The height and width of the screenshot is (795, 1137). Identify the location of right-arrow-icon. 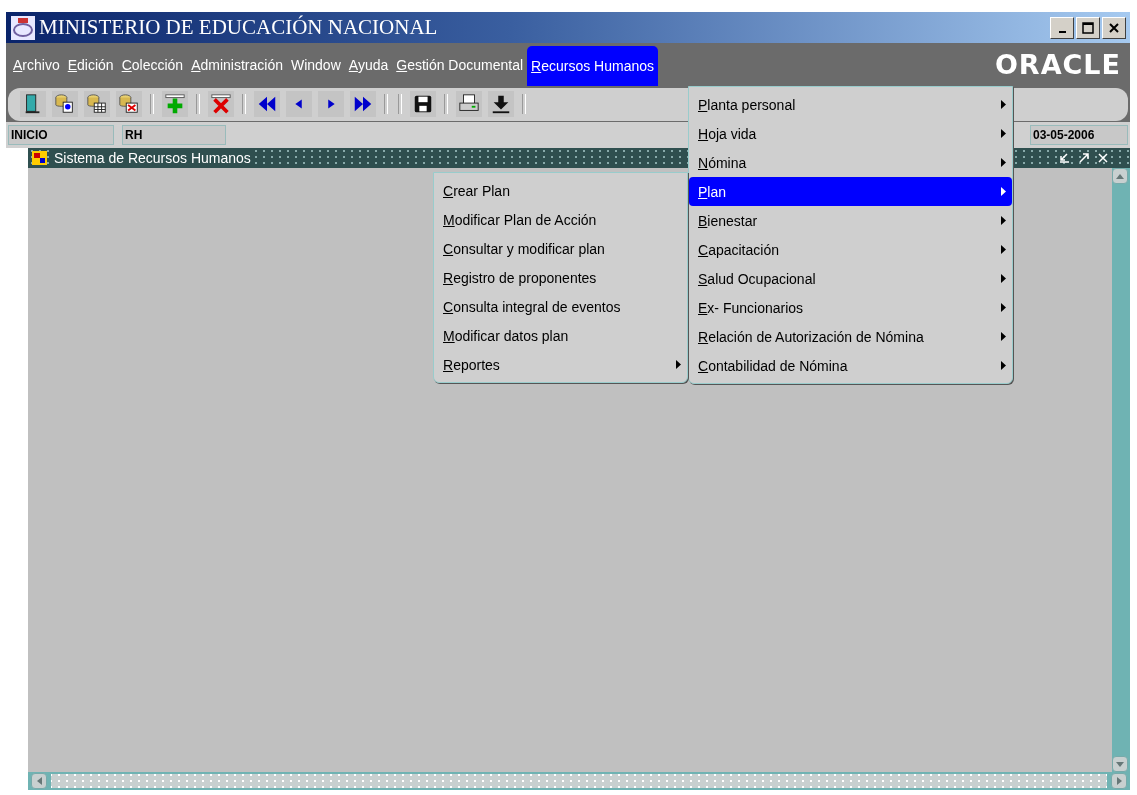
(1119, 781).